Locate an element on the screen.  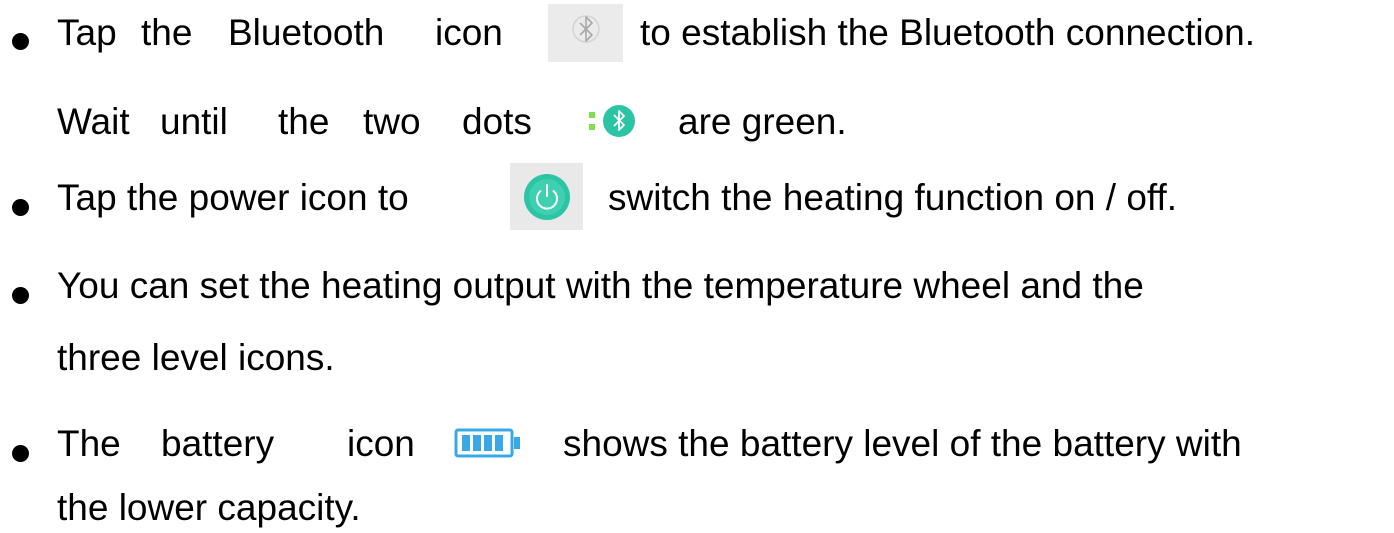
word: dots is located at coordinates (497, 121).